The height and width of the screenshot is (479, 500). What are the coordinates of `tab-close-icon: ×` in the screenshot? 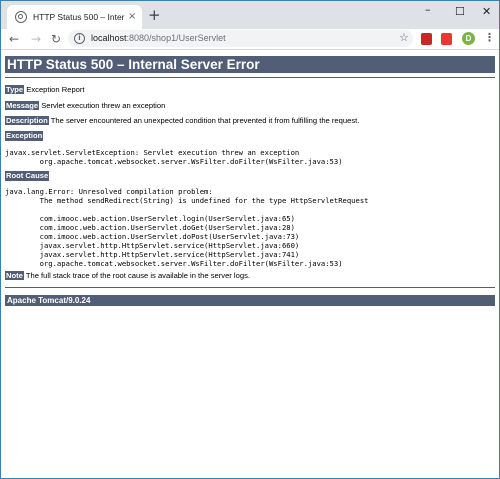 It's located at (132, 17).